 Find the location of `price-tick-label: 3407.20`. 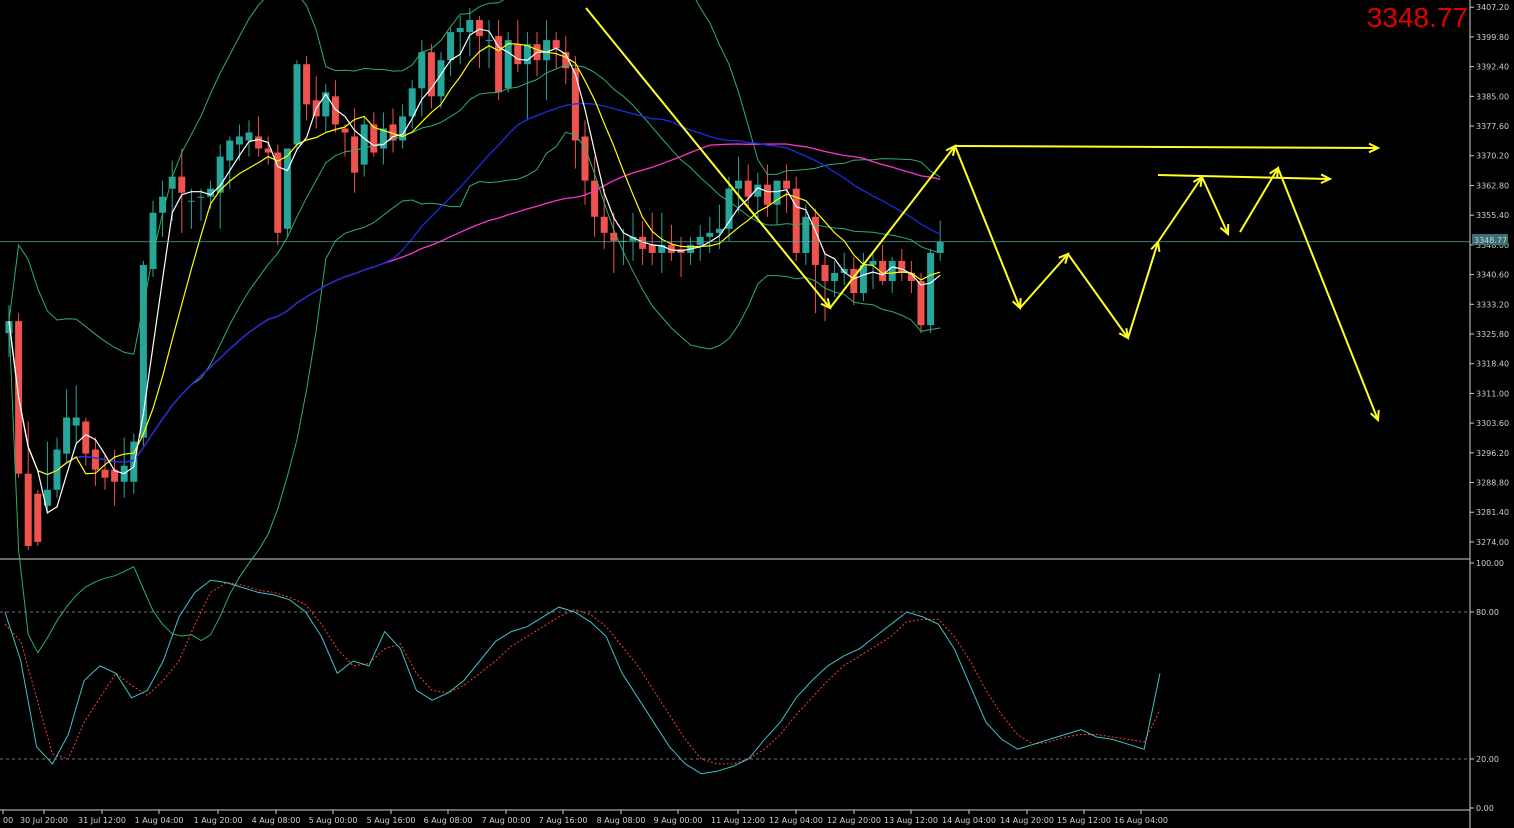

price-tick-label: 3407.20 is located at coordinates (1492, 7).